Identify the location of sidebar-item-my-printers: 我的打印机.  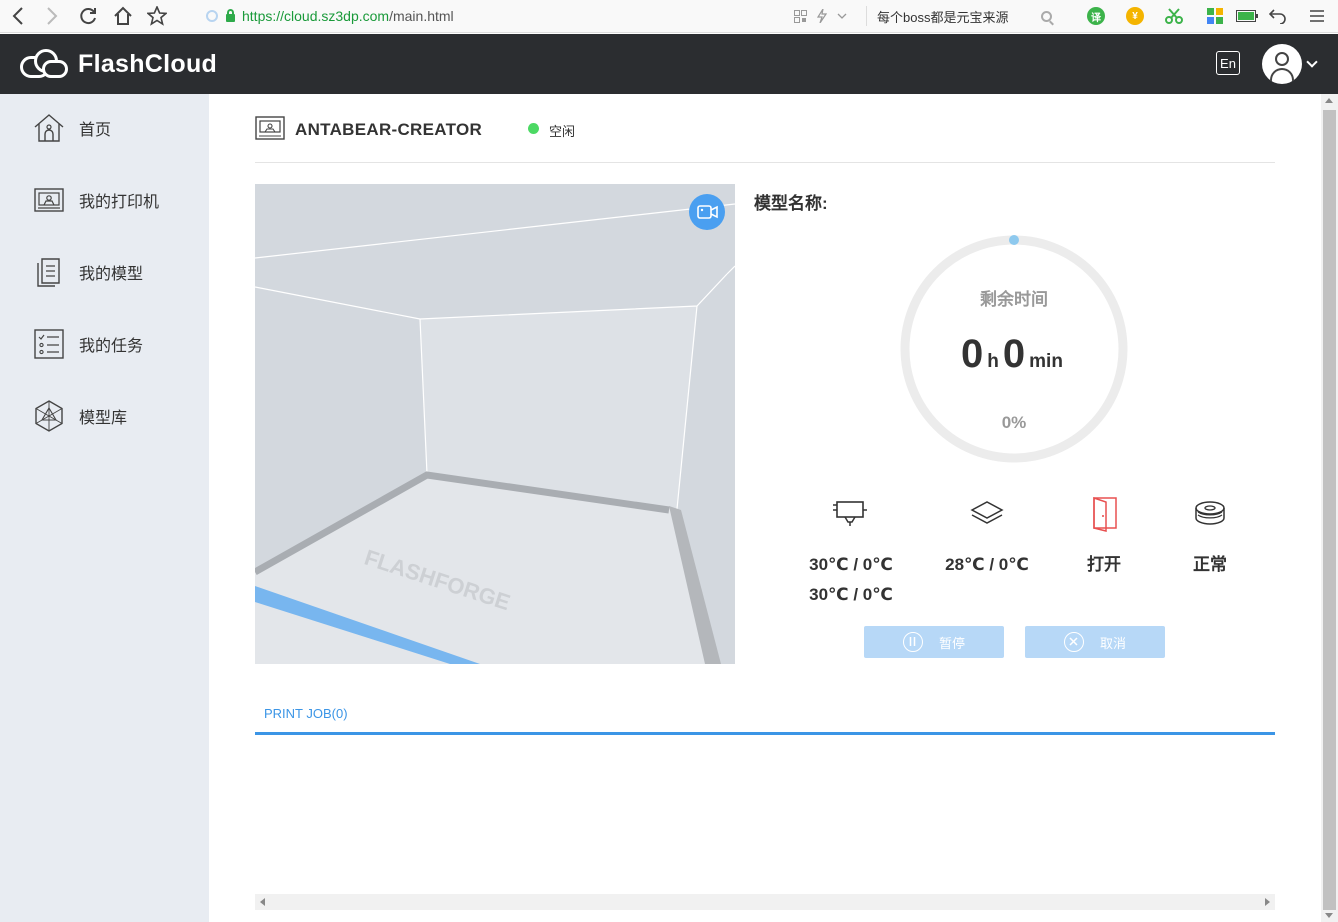
(104, 200).